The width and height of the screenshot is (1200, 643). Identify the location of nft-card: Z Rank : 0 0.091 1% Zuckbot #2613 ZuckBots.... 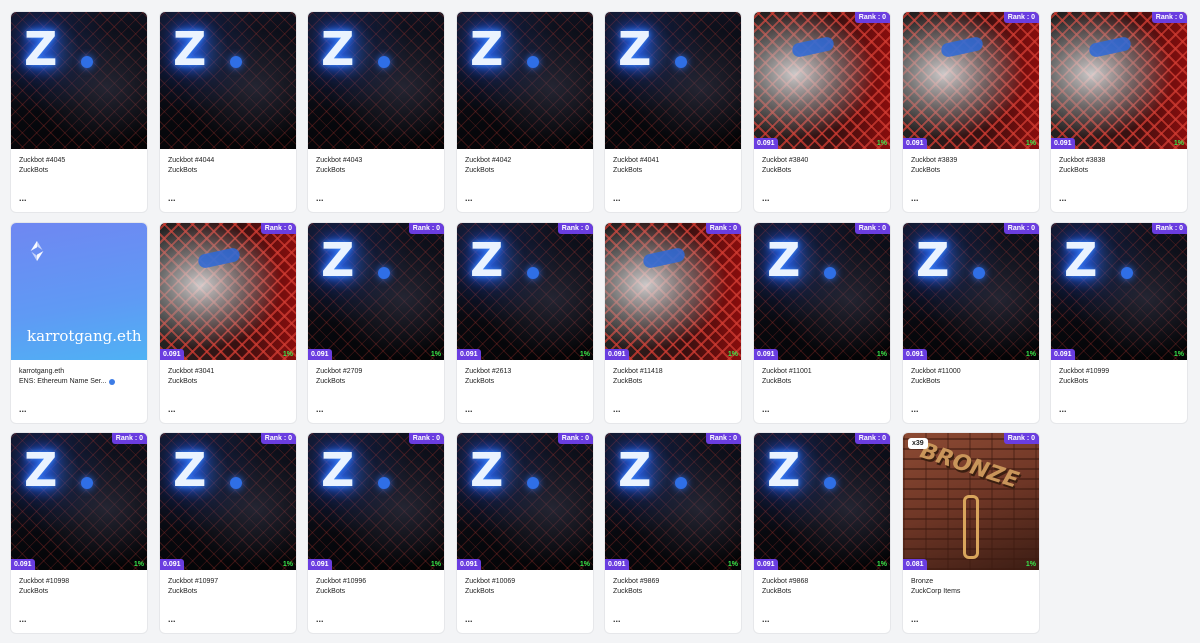
(525, 323).